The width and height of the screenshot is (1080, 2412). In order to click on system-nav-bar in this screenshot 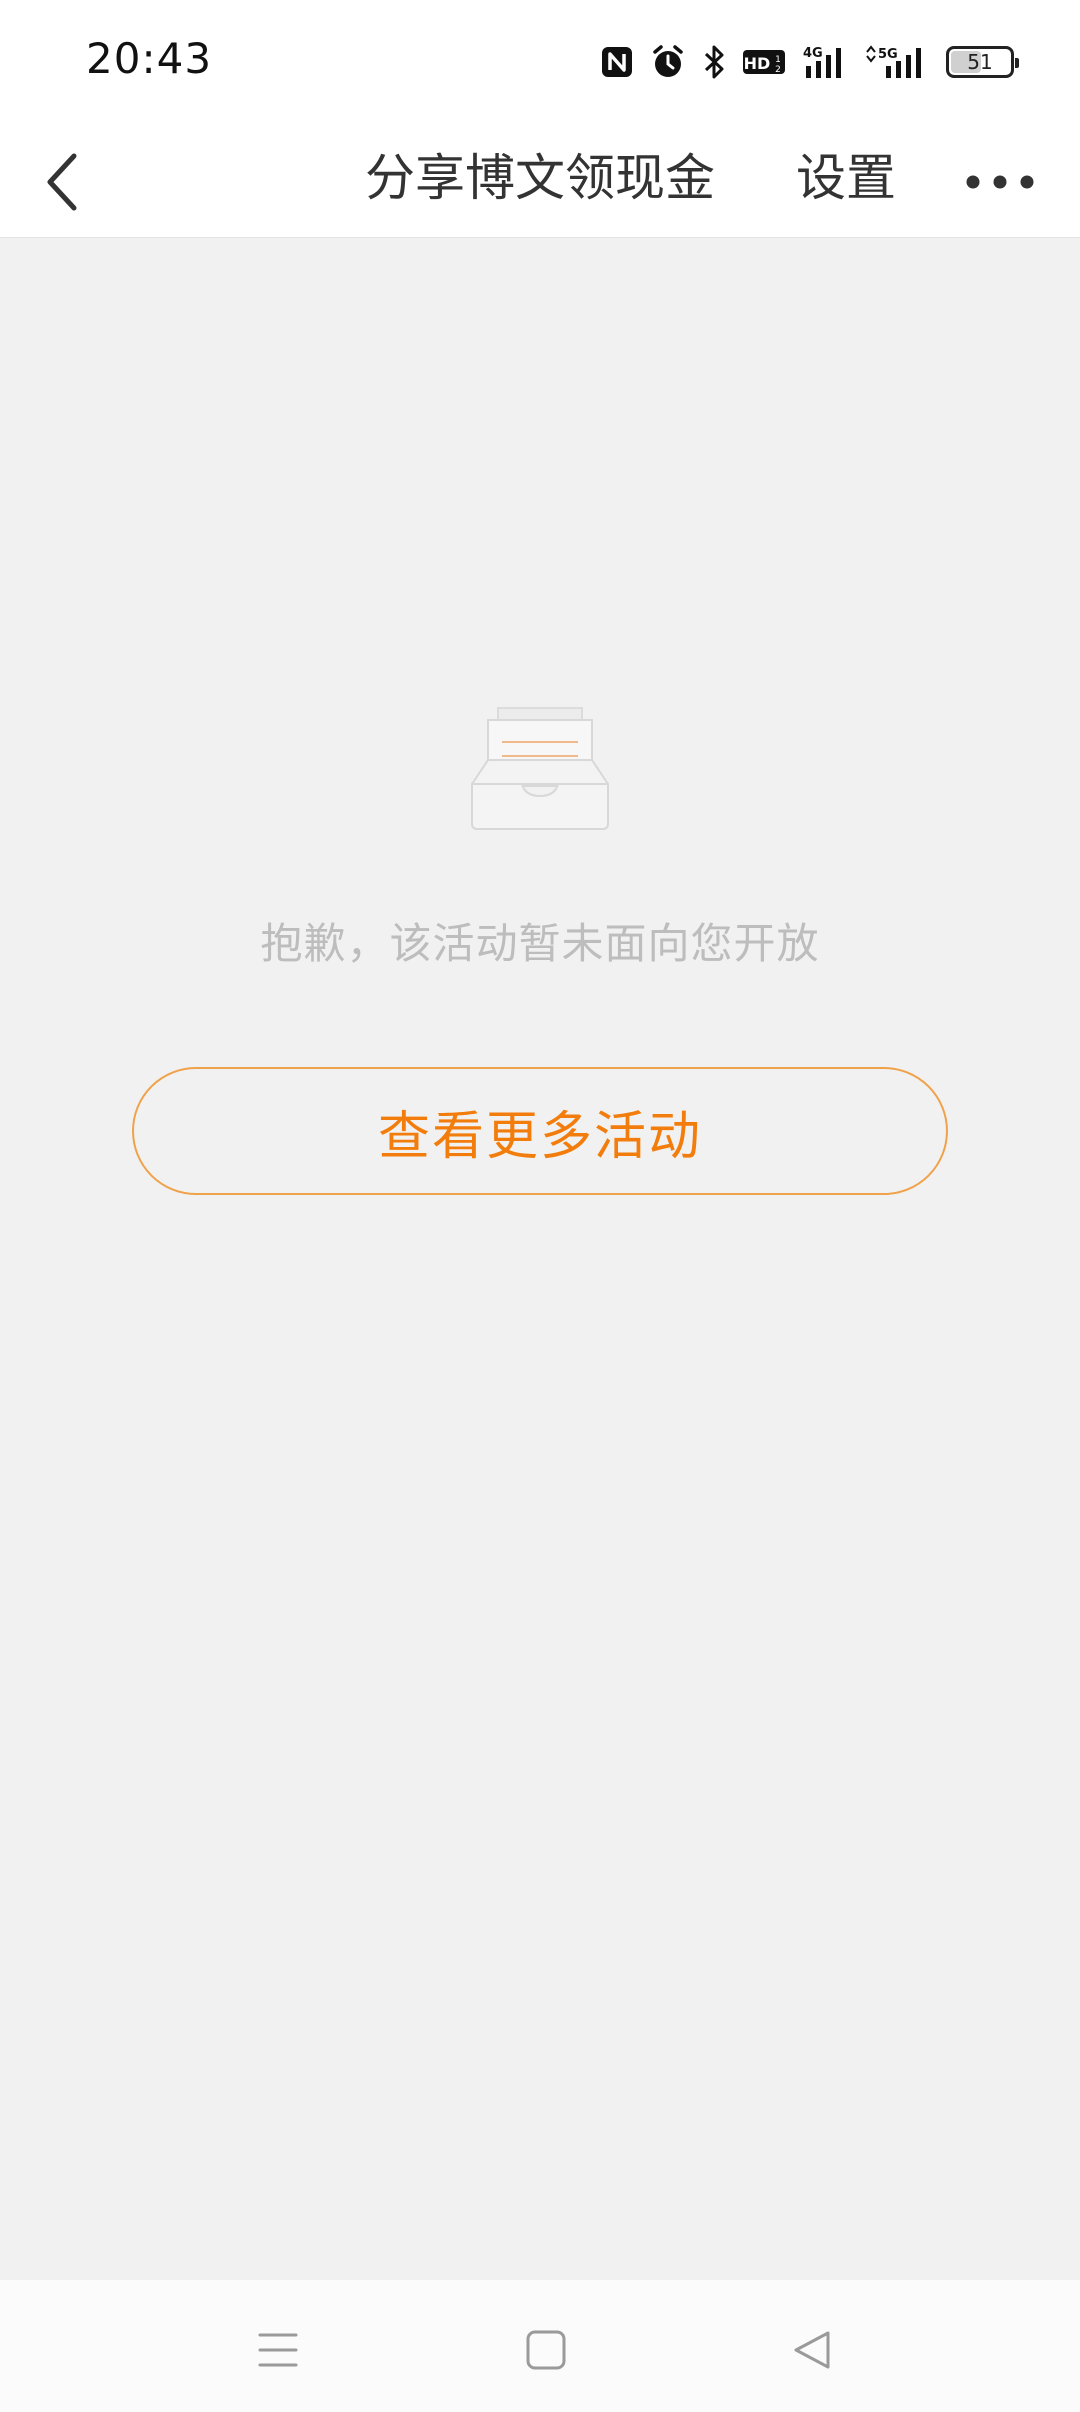, I will do `click(540, 2346)`.